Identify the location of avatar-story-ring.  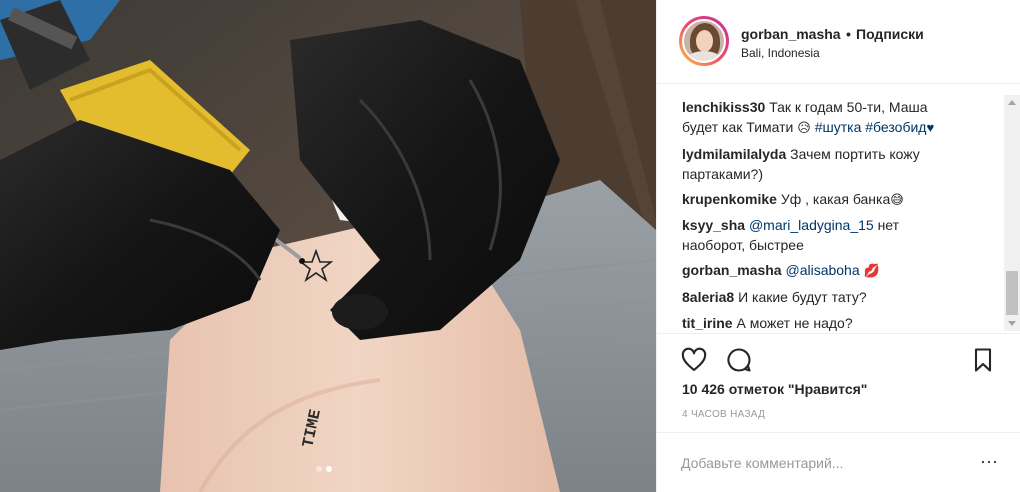
(704, 41).